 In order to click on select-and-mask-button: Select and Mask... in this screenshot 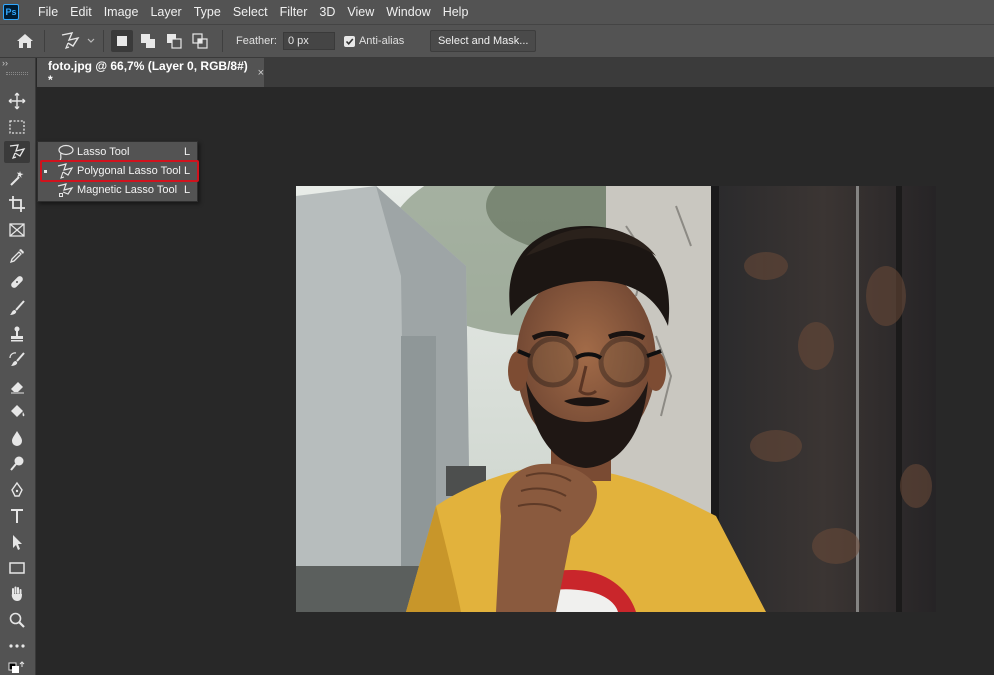, I will do `click(483, 41)`.